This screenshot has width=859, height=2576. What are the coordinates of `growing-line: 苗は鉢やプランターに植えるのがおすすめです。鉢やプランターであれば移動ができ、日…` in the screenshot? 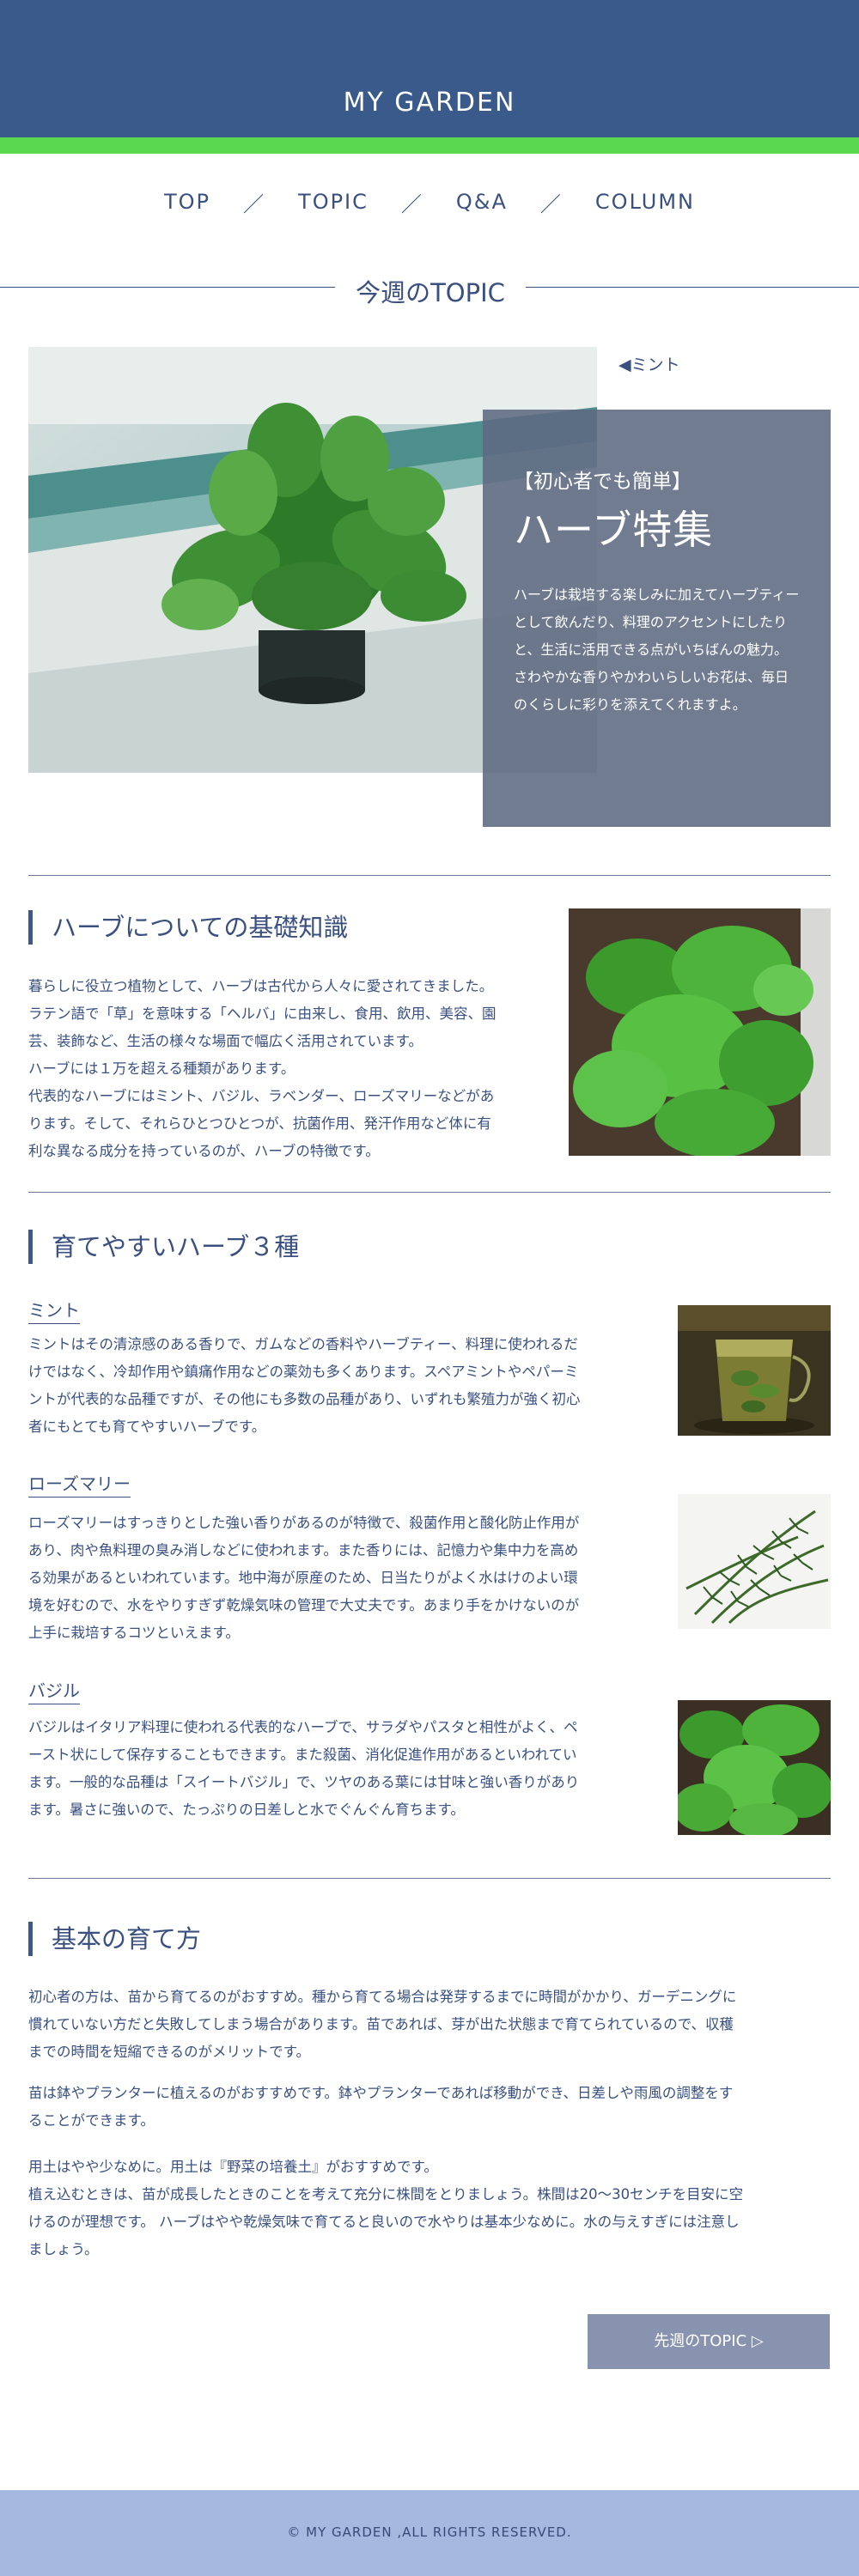 It's located at (381, 2093).